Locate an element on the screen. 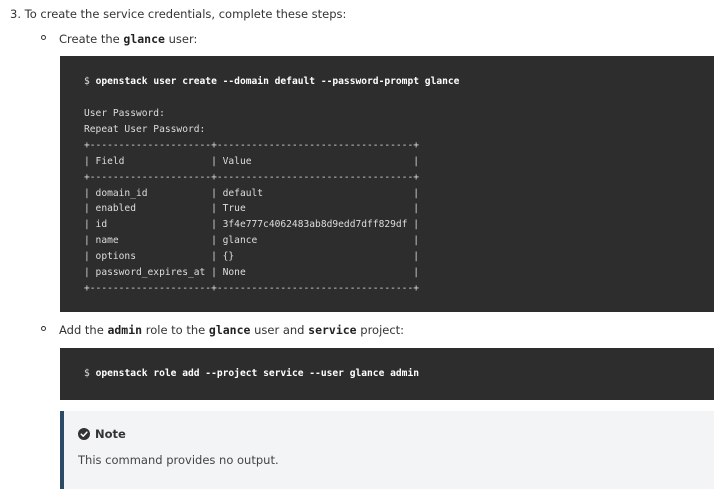 The width and height of the screenshot is (727, 500). note-admonition: Note This command provides no output. is located at coordinates (387, 450).